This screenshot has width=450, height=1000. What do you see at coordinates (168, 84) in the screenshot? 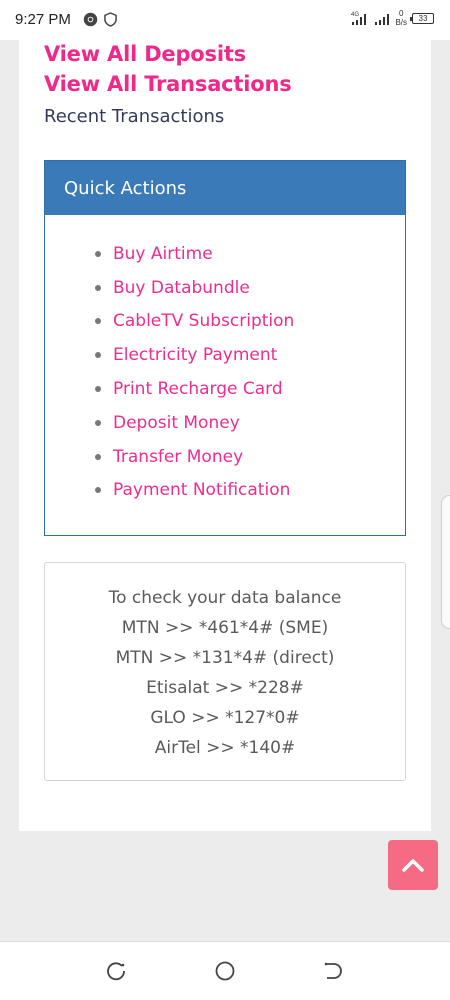
I see `view-all-transactions-link: View All Transactions` at bounding box center [168, 84].